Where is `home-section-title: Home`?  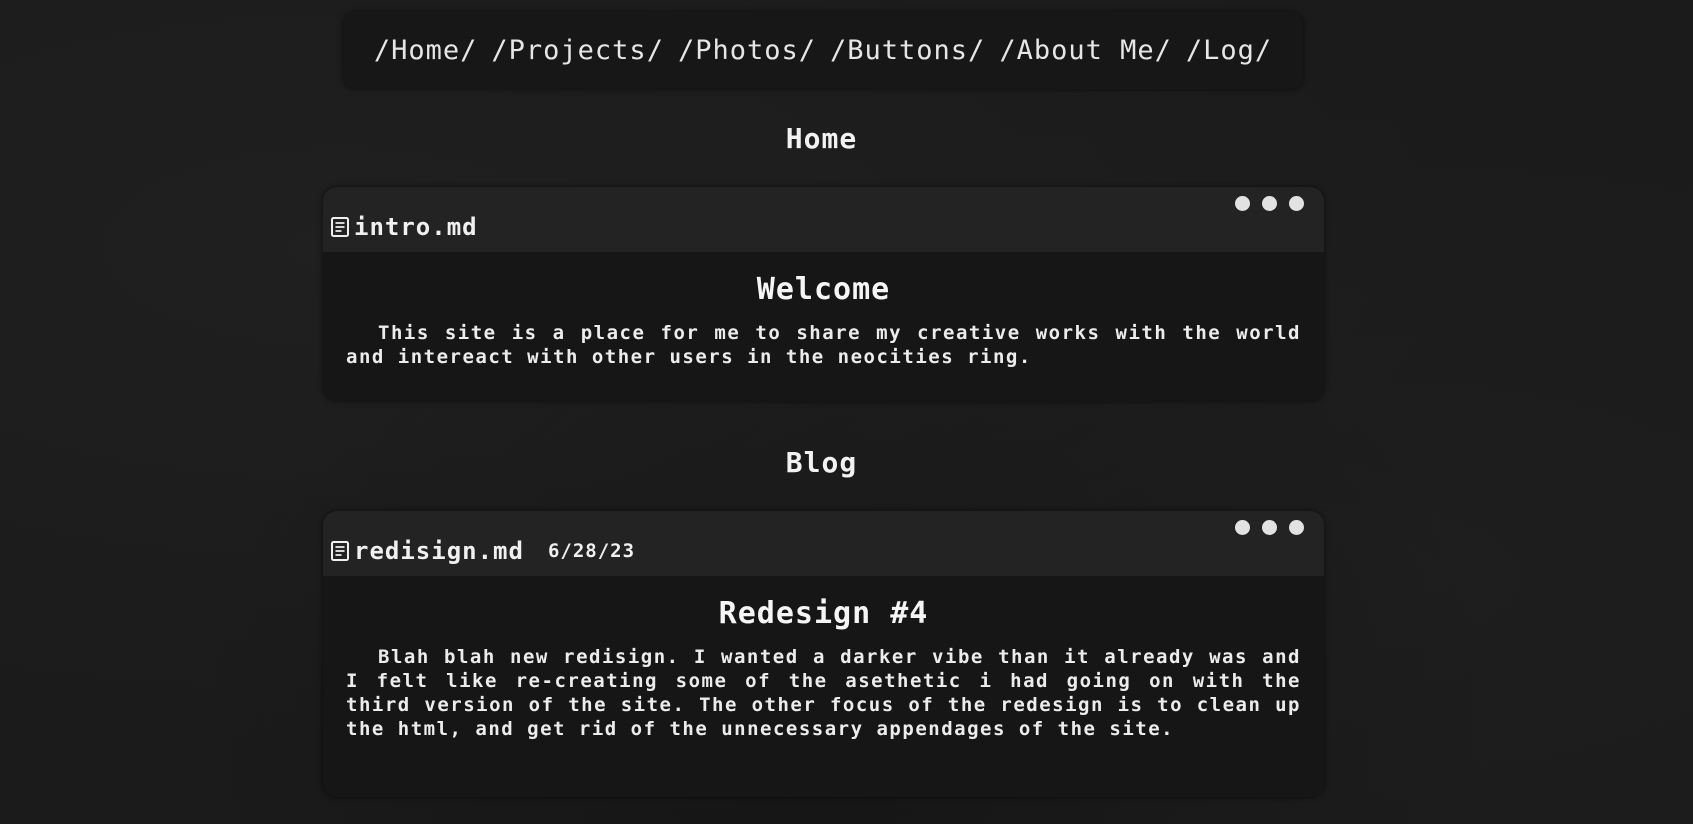 home-section-title: Home is located at coordinates (821, 138).